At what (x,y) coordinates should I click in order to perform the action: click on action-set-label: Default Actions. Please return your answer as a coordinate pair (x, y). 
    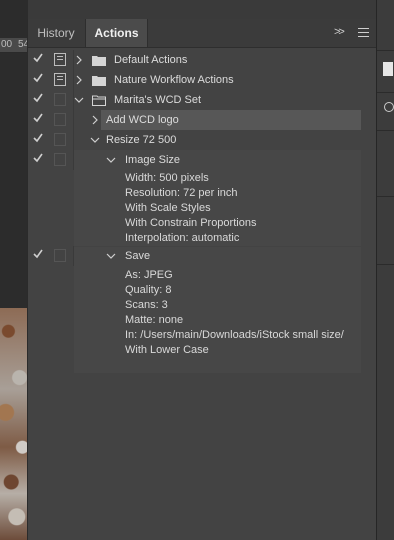
    Looking at the image, I should click on (151, 60).